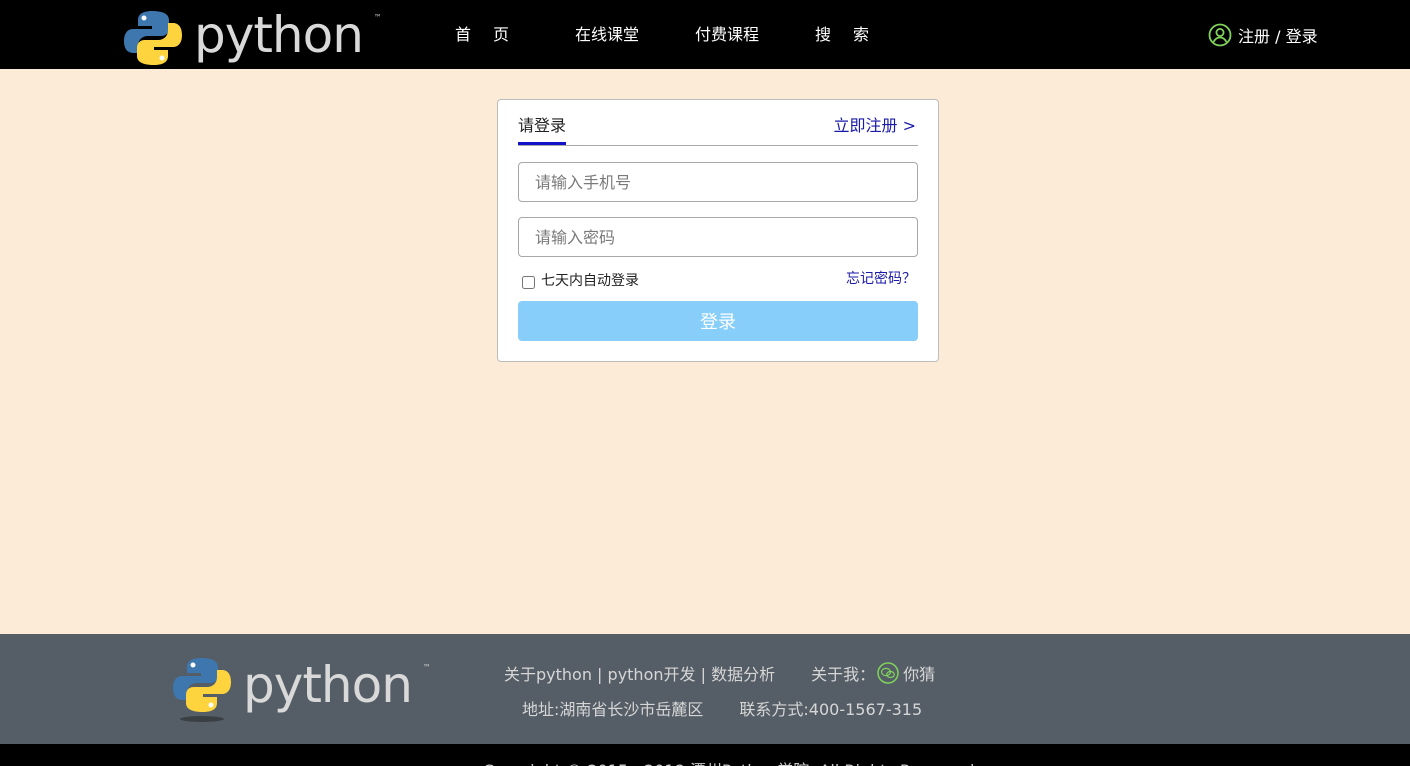 Image resolution: width=1410 pixels, height=766 pixels. I want to click on remember-me: 七天内自动登录, so click(580, 280).